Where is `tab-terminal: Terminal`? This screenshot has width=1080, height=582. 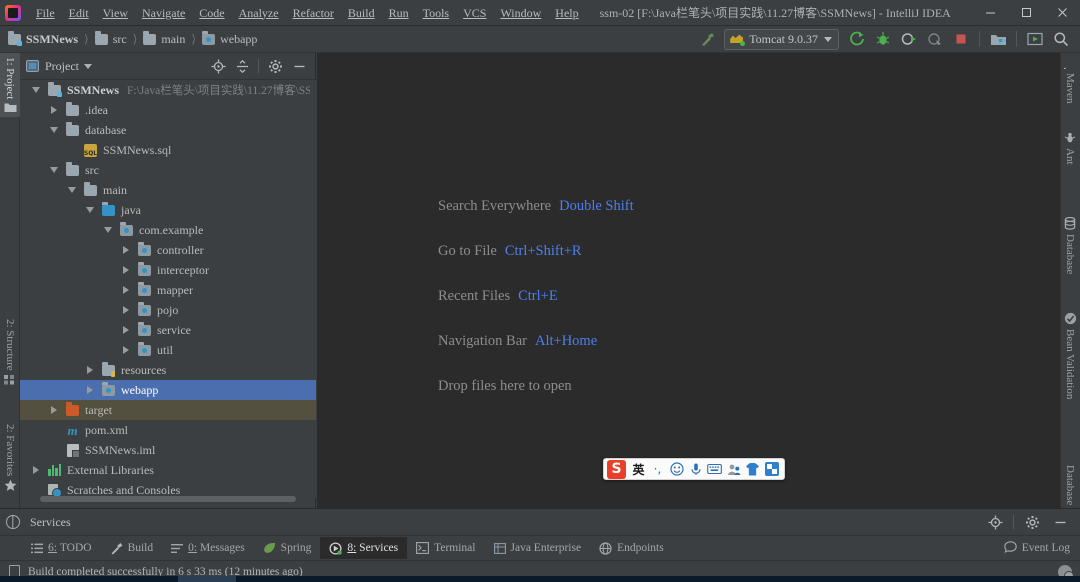
tab-terminal: Terminal is located at coordinates (445, 548).